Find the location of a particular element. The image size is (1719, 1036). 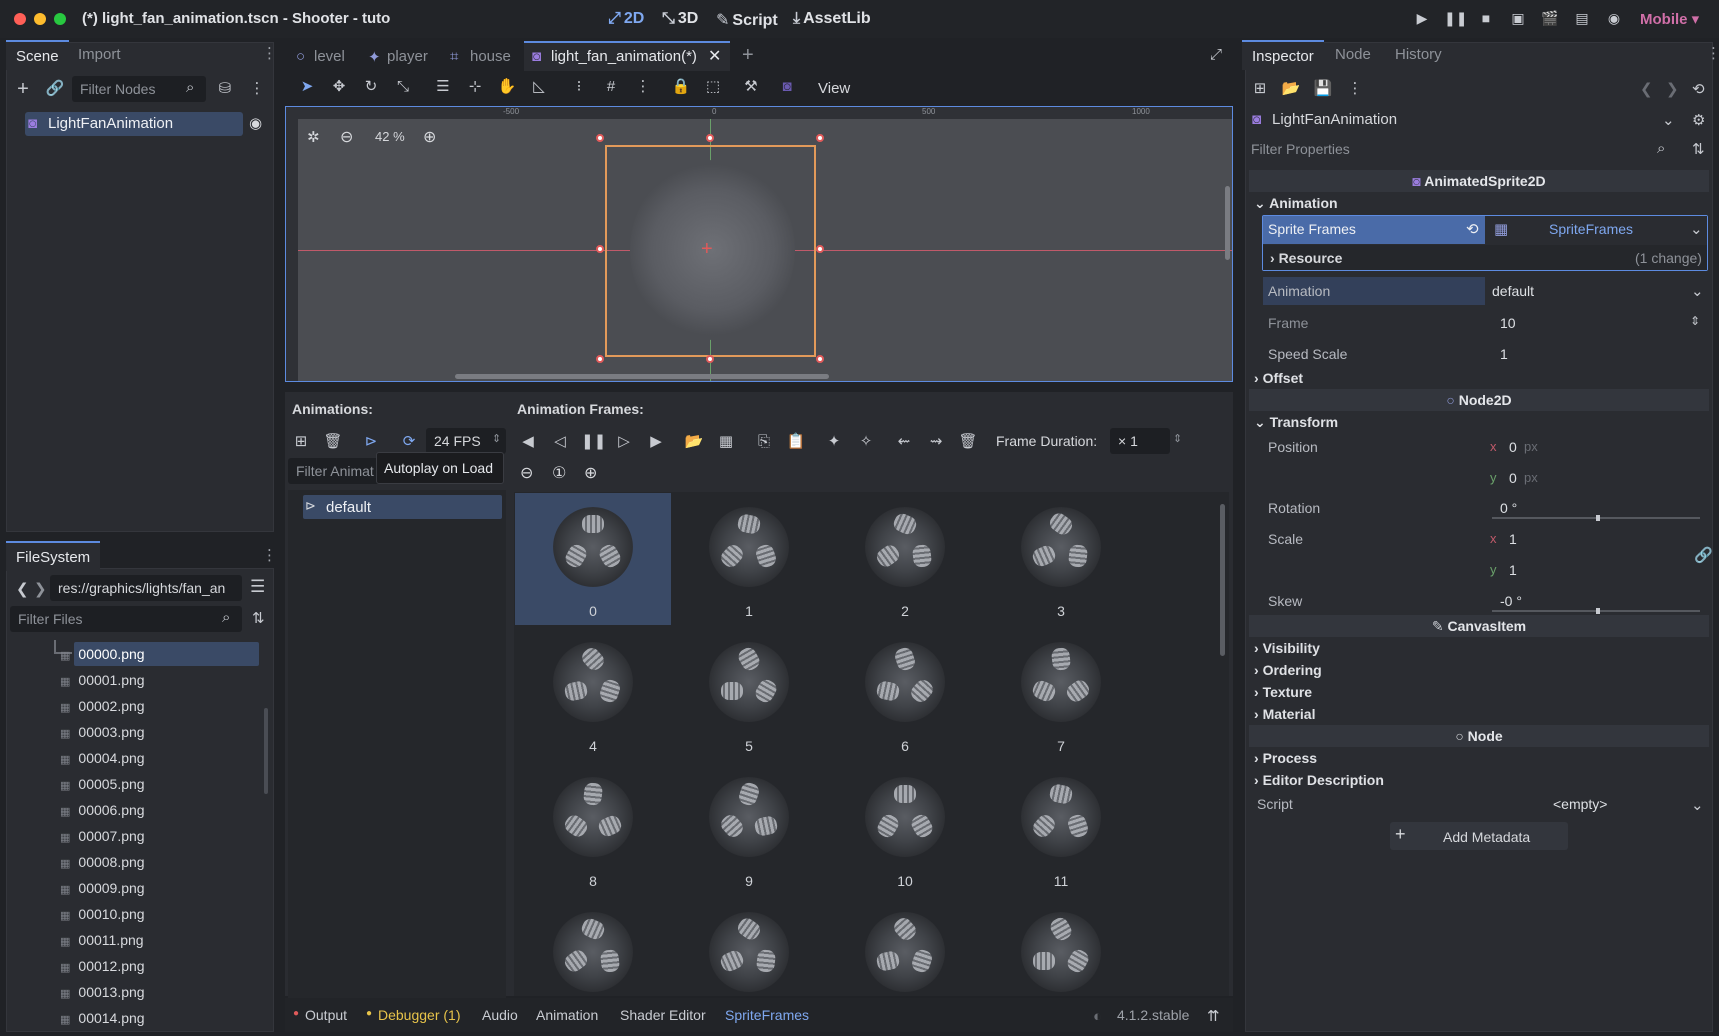

animation-category: ⌄ Animation is located at coordinates (1296, 203).